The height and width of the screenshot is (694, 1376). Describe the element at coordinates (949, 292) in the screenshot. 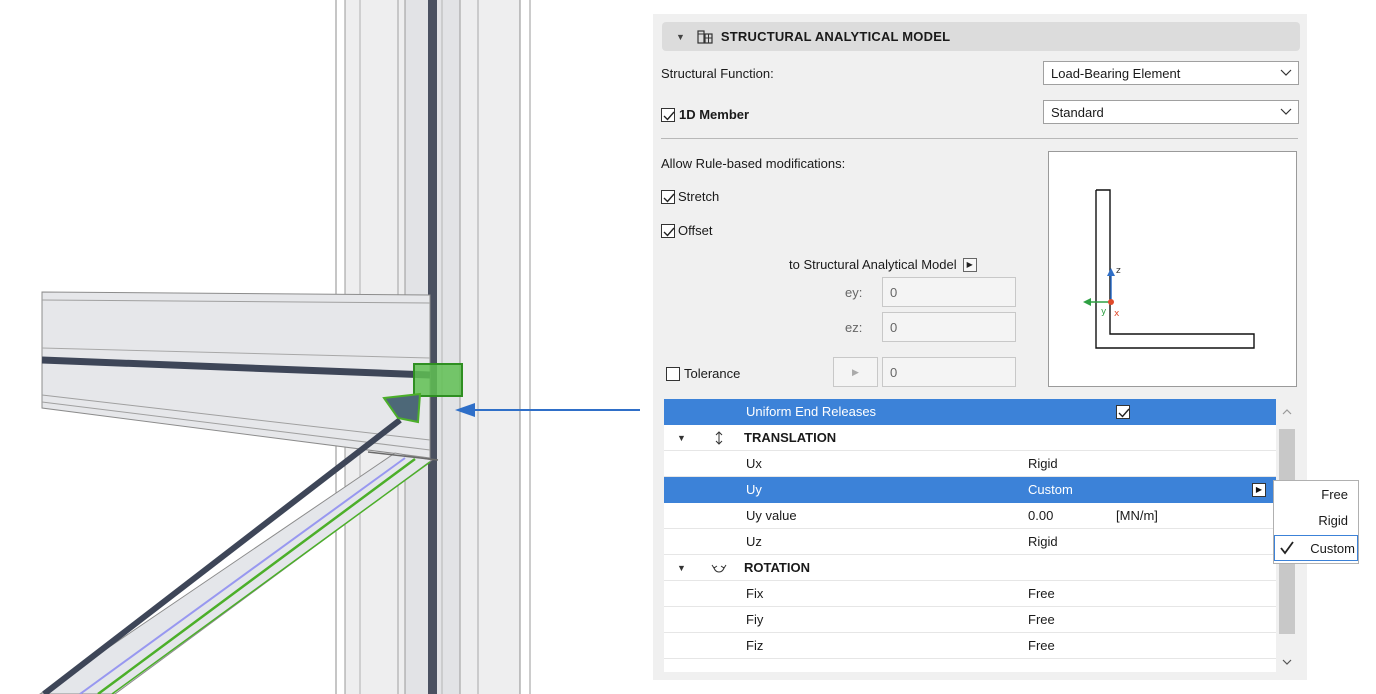

I see `ey-input: 0` at that location.